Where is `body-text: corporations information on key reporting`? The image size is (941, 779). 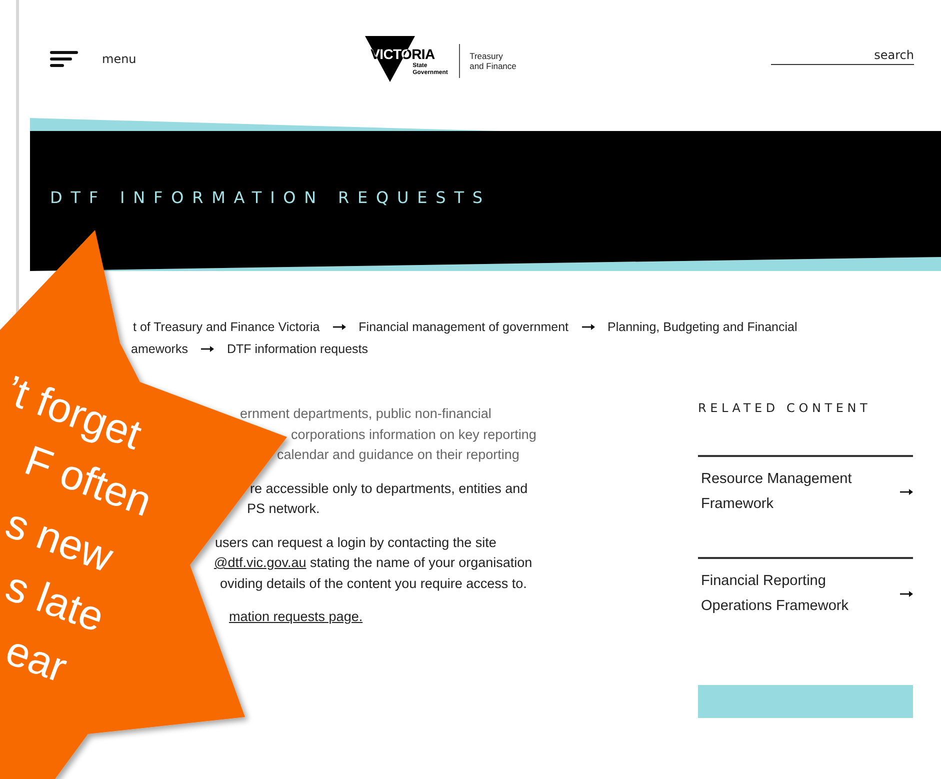 body-text: corporations information on key reporting is located at coordinates (413, 434).